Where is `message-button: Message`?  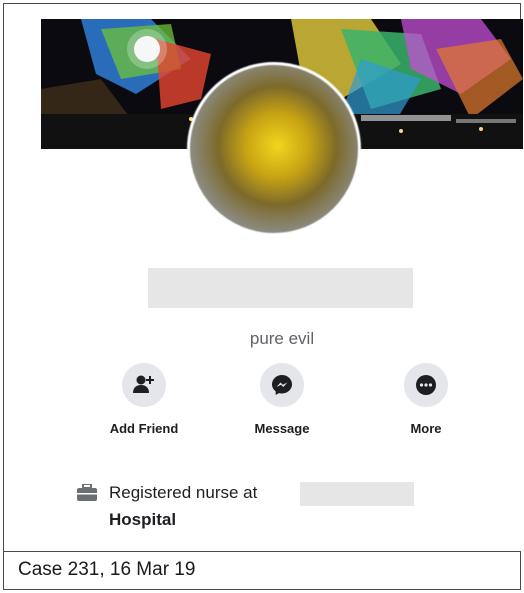 message-button: Message is located at coordinates (282, 399).